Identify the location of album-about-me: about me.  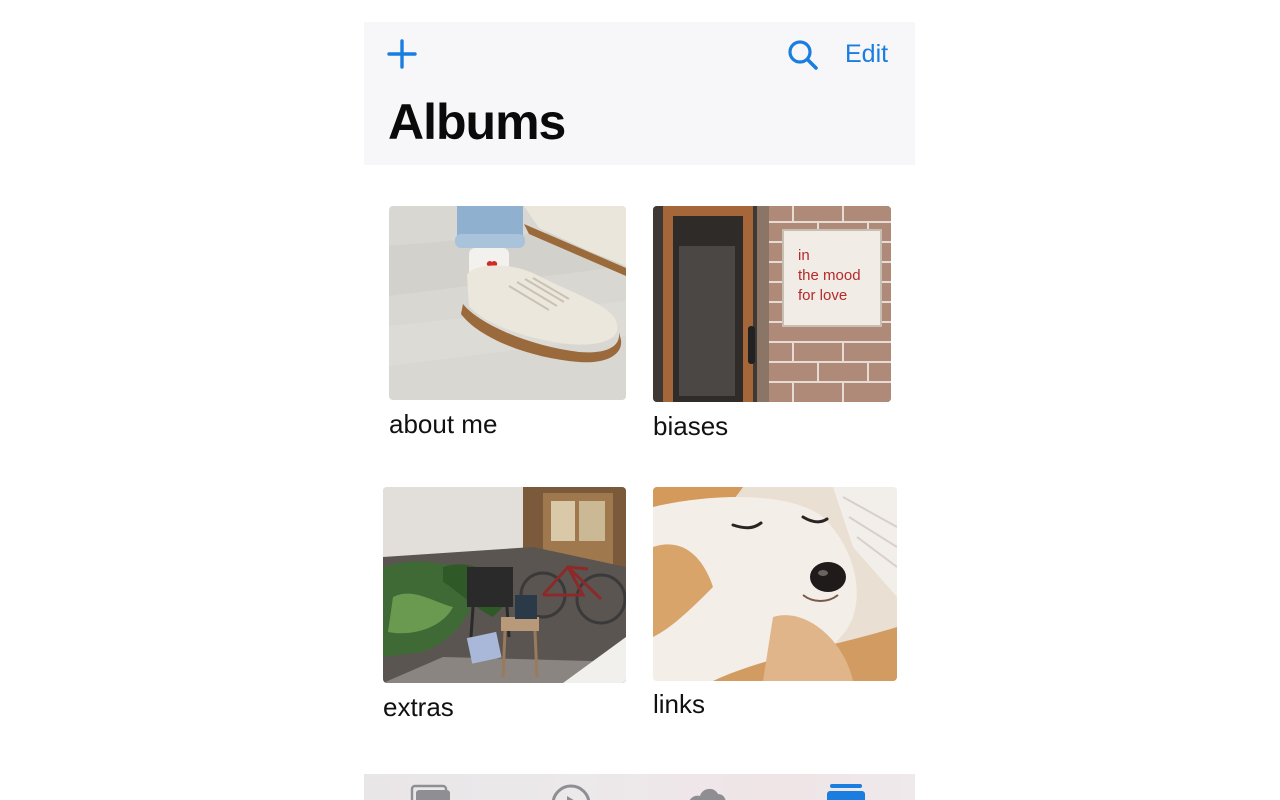
(507, 326).